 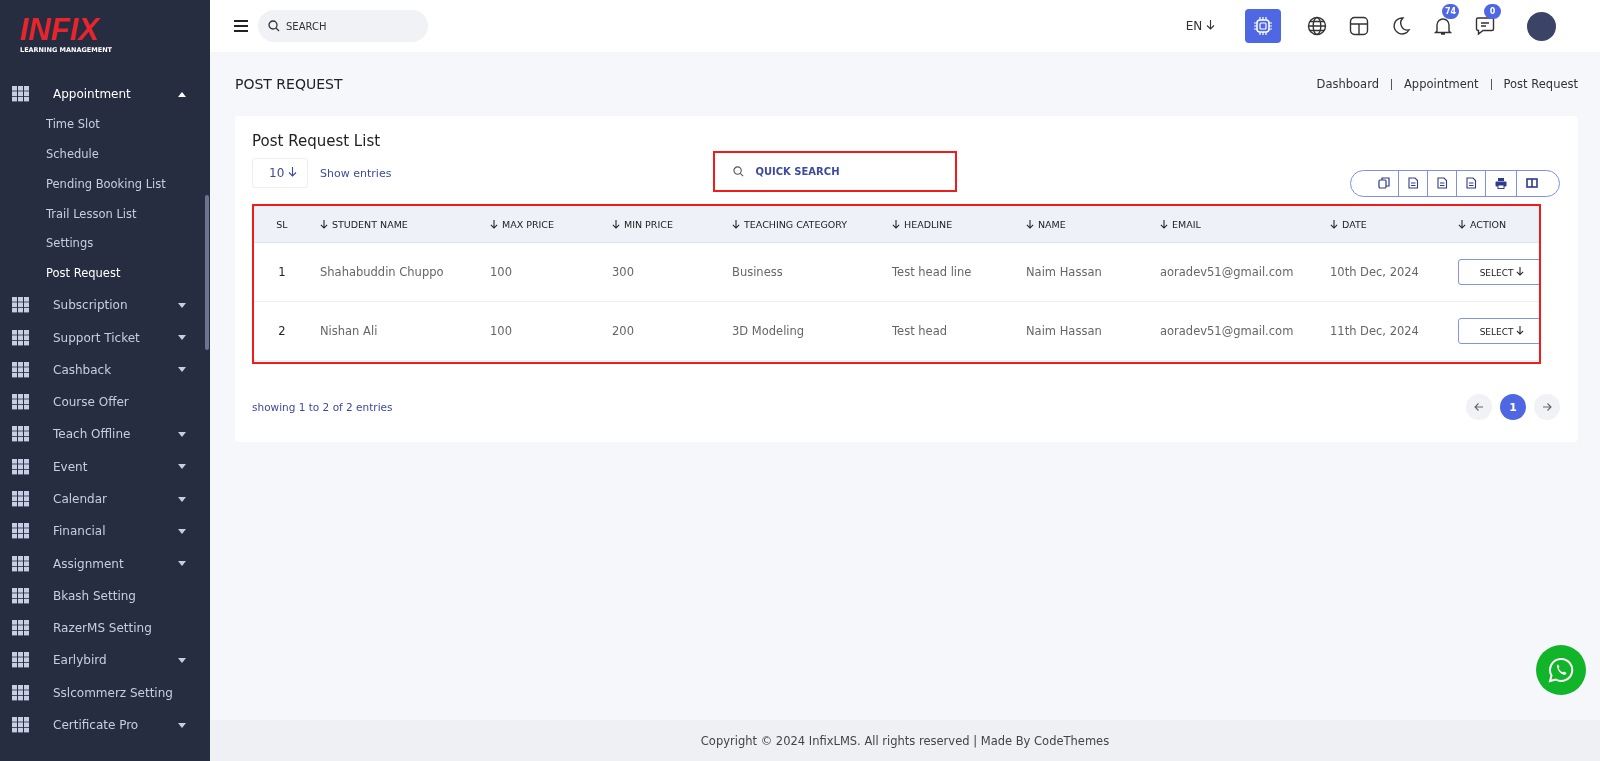 What do you see at coordinates (343, 26) in the screenshot?
I see `search-field: SEARCH` at bounding box center [343, 26].